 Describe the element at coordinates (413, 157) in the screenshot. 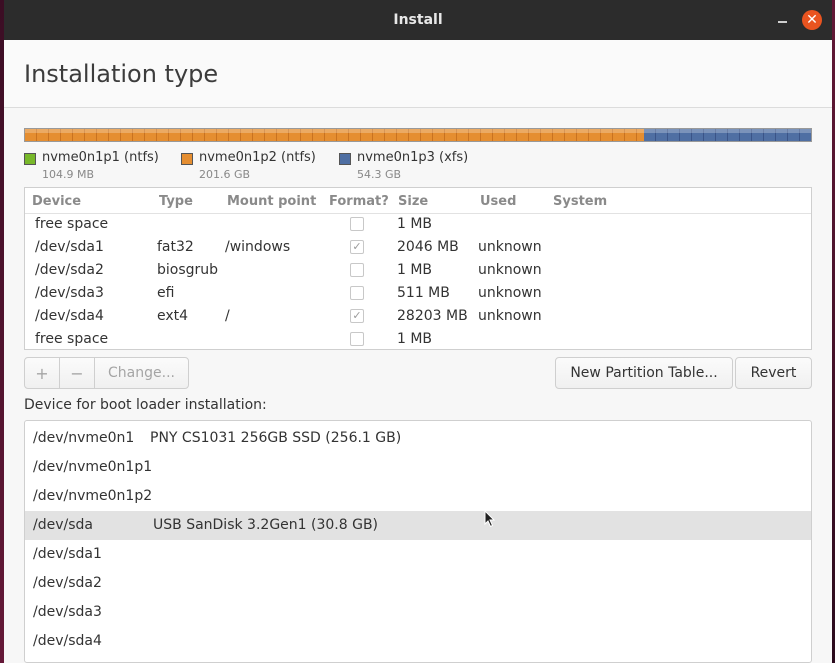

I see `legend-name: nvme0n1p3 (xfs)` at that location.